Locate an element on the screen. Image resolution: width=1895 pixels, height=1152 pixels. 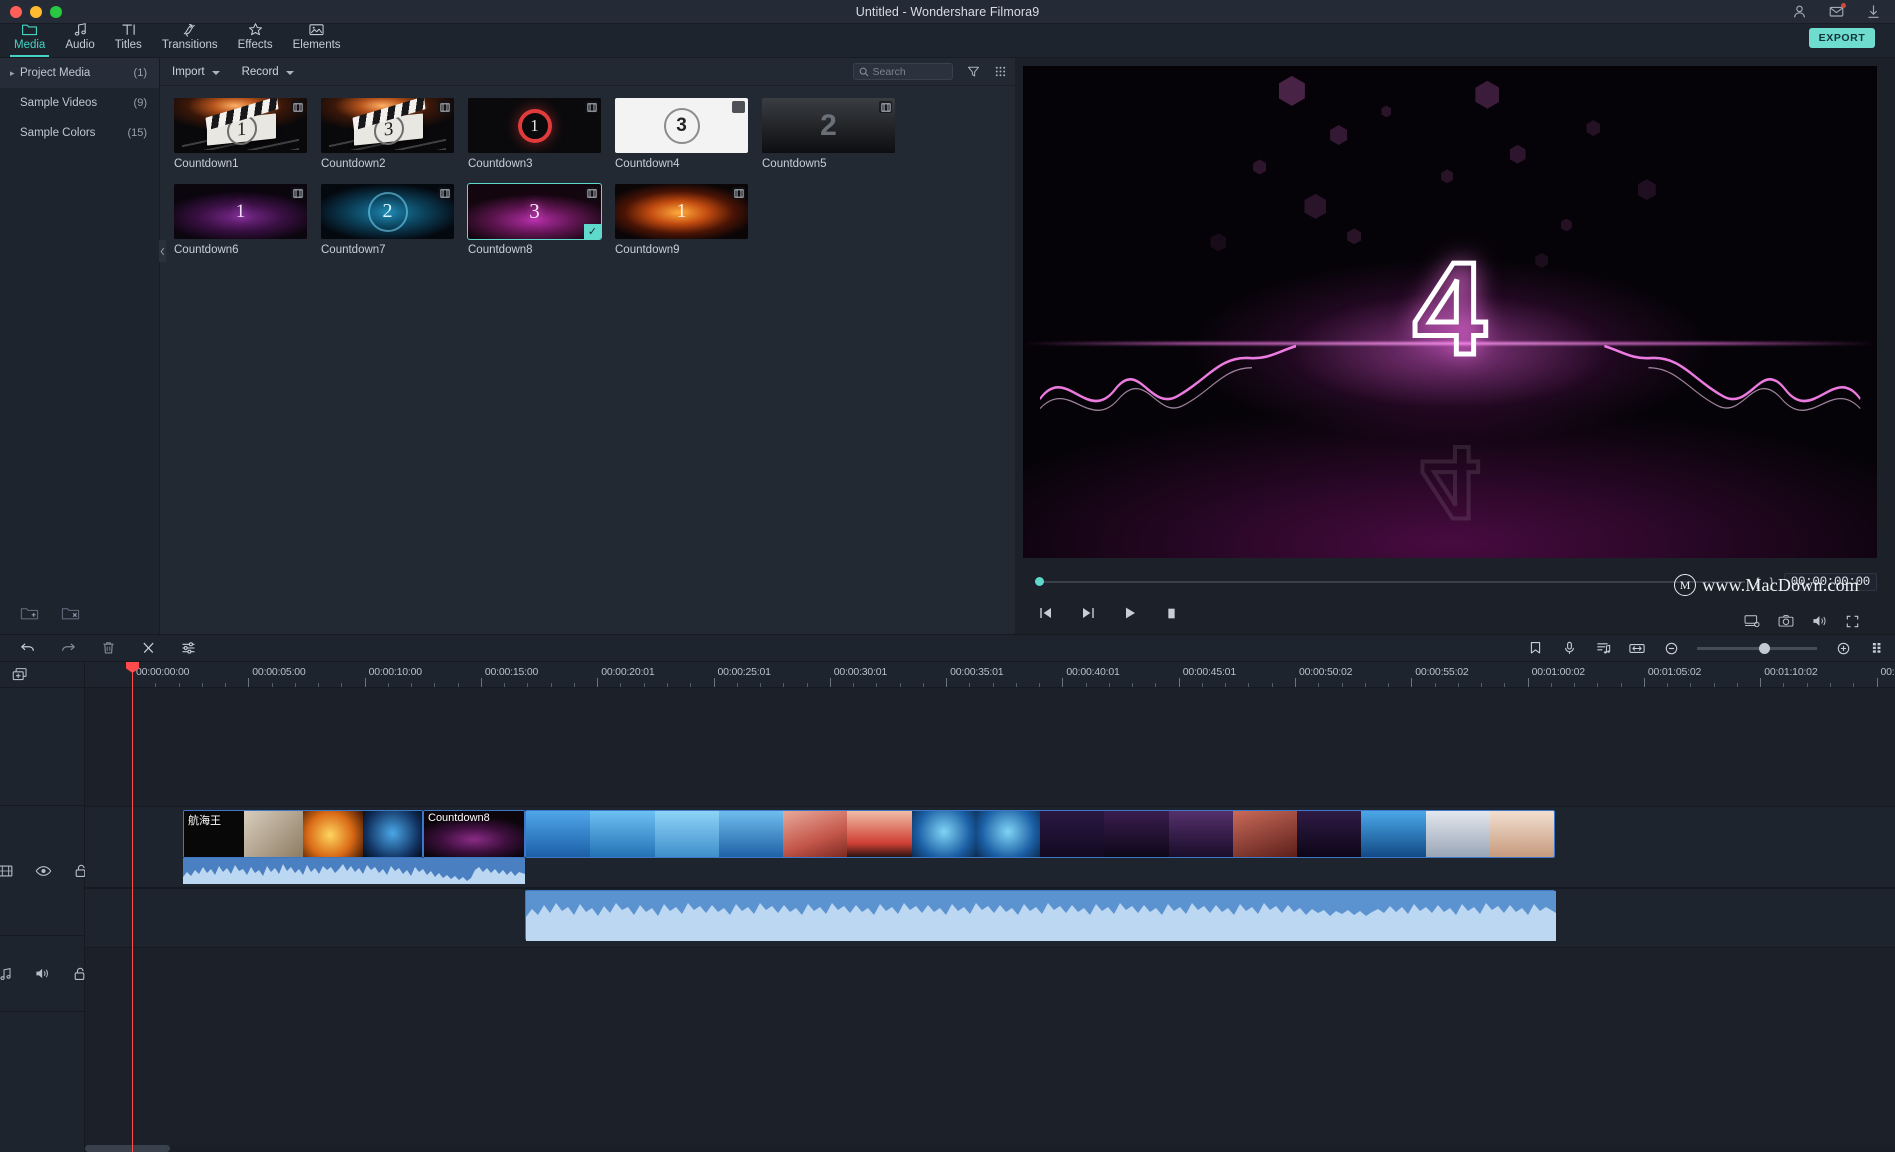
media-card: 1 Countdown1 is located at coordinates (240, 134).